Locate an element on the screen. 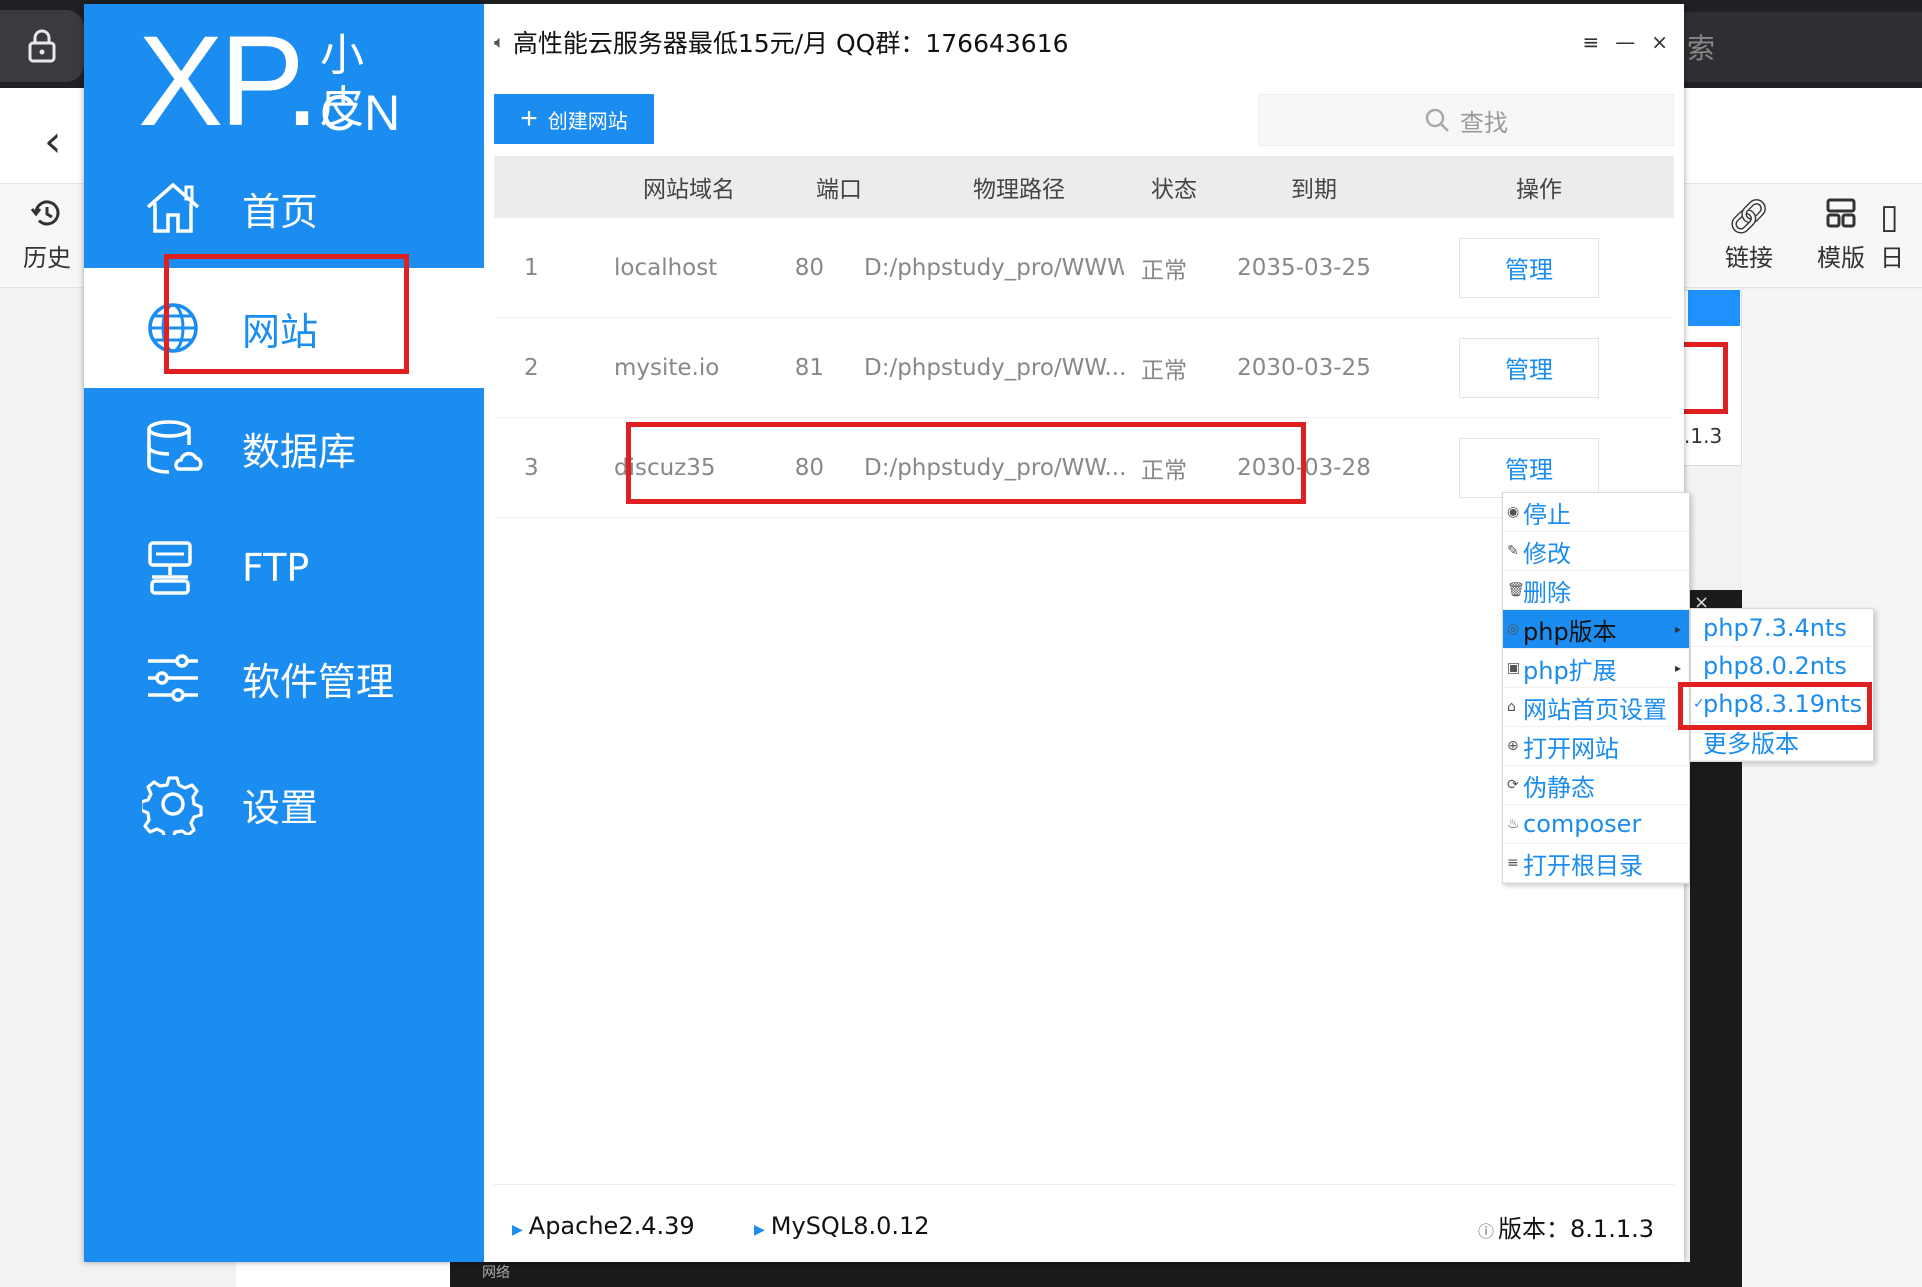 This screenshot has height=1287, width=1922. logo-cn-text: CN is located at coordinates (364, 113).